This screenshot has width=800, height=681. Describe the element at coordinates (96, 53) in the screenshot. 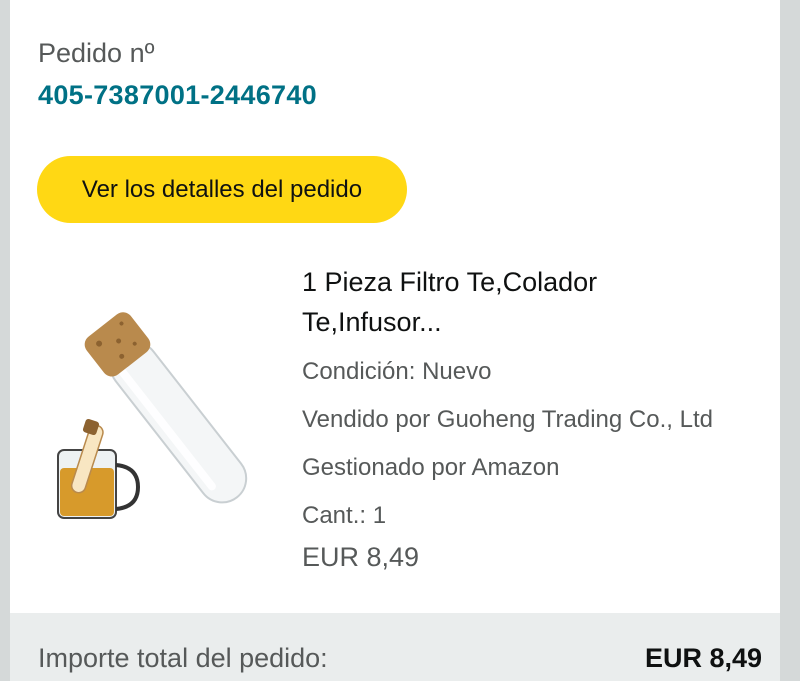

I see `order-label: Pedido nº` at that location.